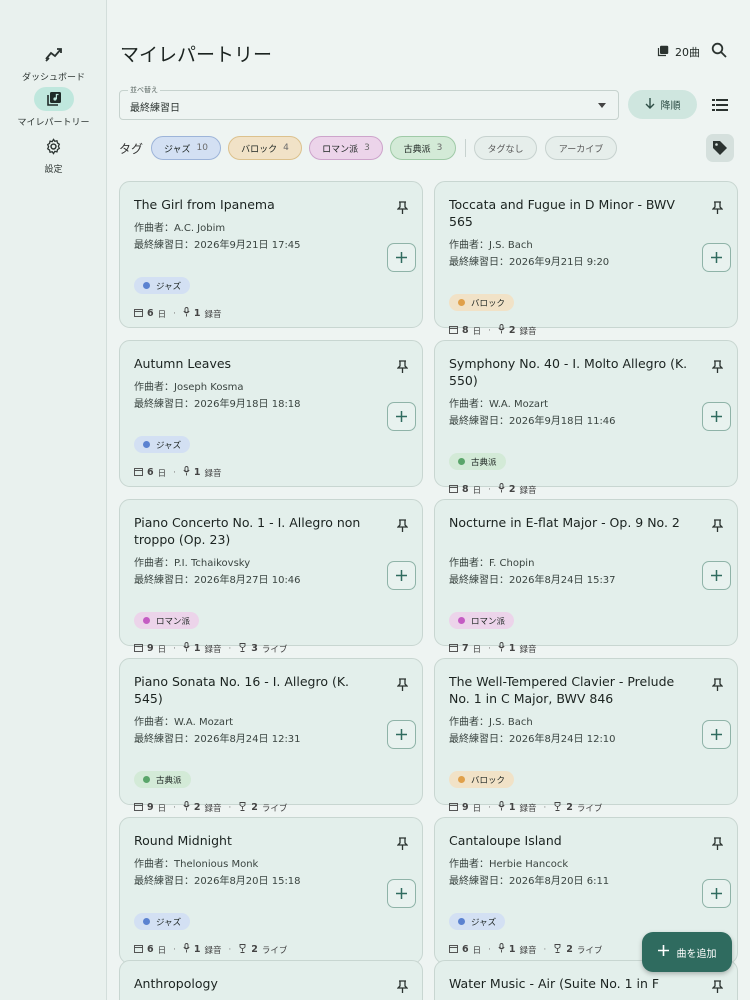 The height and width of the screenshot is (1000, 750). What do you see at coordinates (720, 148) in the screenshot?
I see `tag-icon` at bounding box center [720, 148].